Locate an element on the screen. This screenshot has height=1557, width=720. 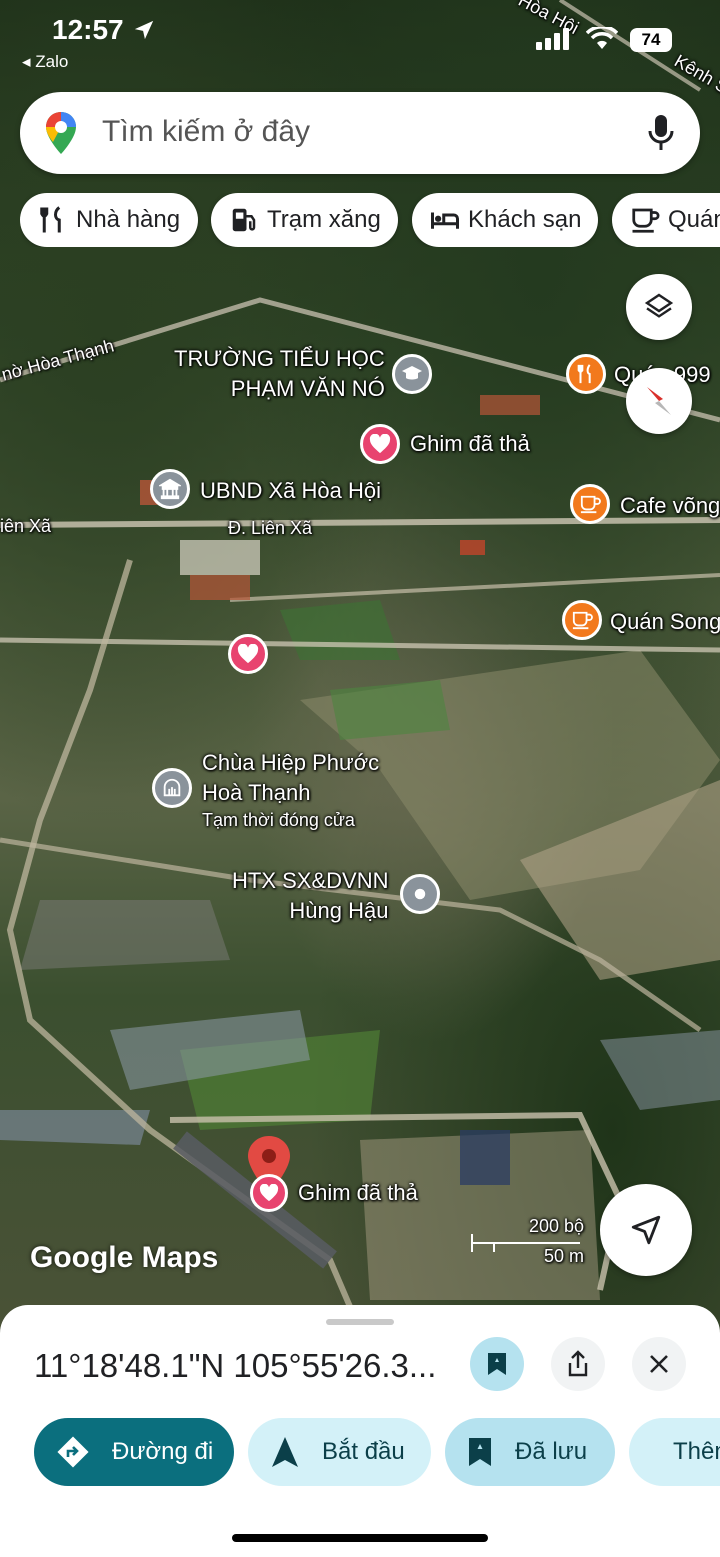
government-pin-icon is located at coordinates (170, 489).